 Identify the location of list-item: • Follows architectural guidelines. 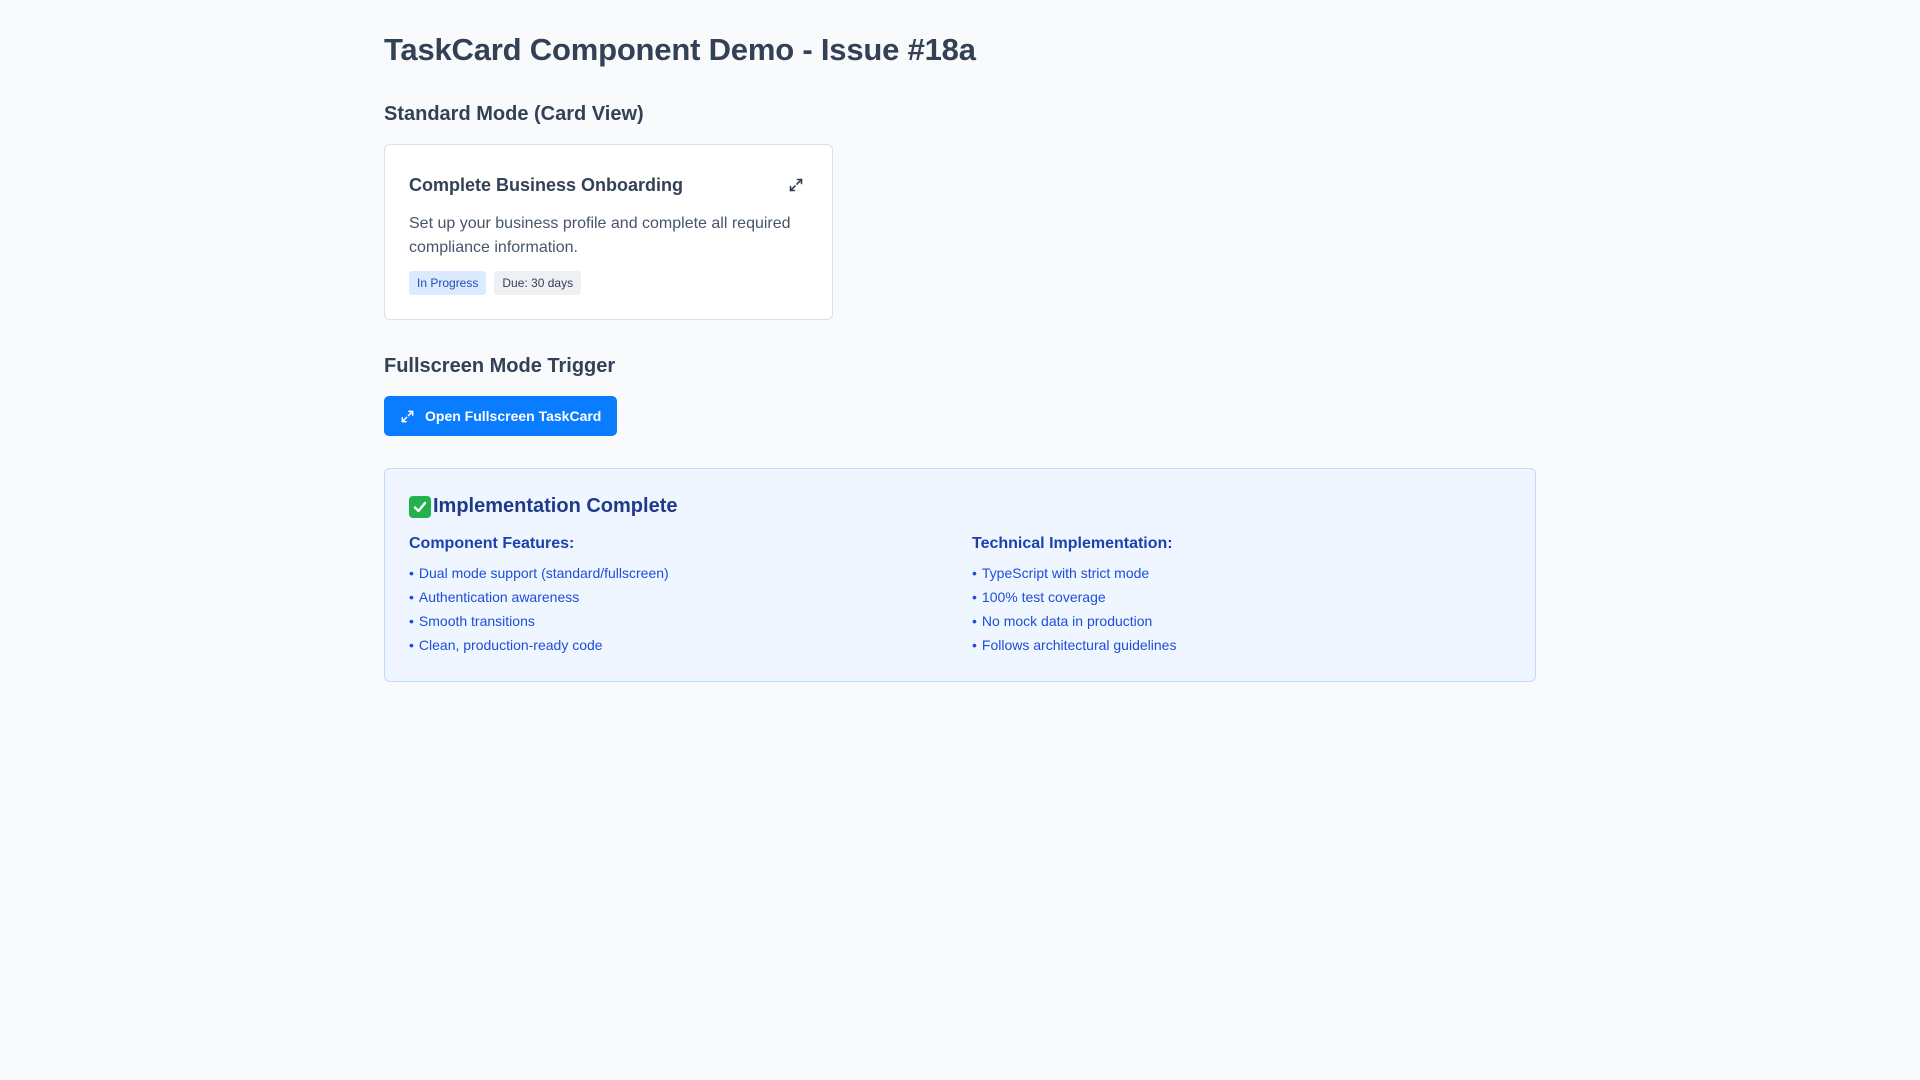
(1074, 645).